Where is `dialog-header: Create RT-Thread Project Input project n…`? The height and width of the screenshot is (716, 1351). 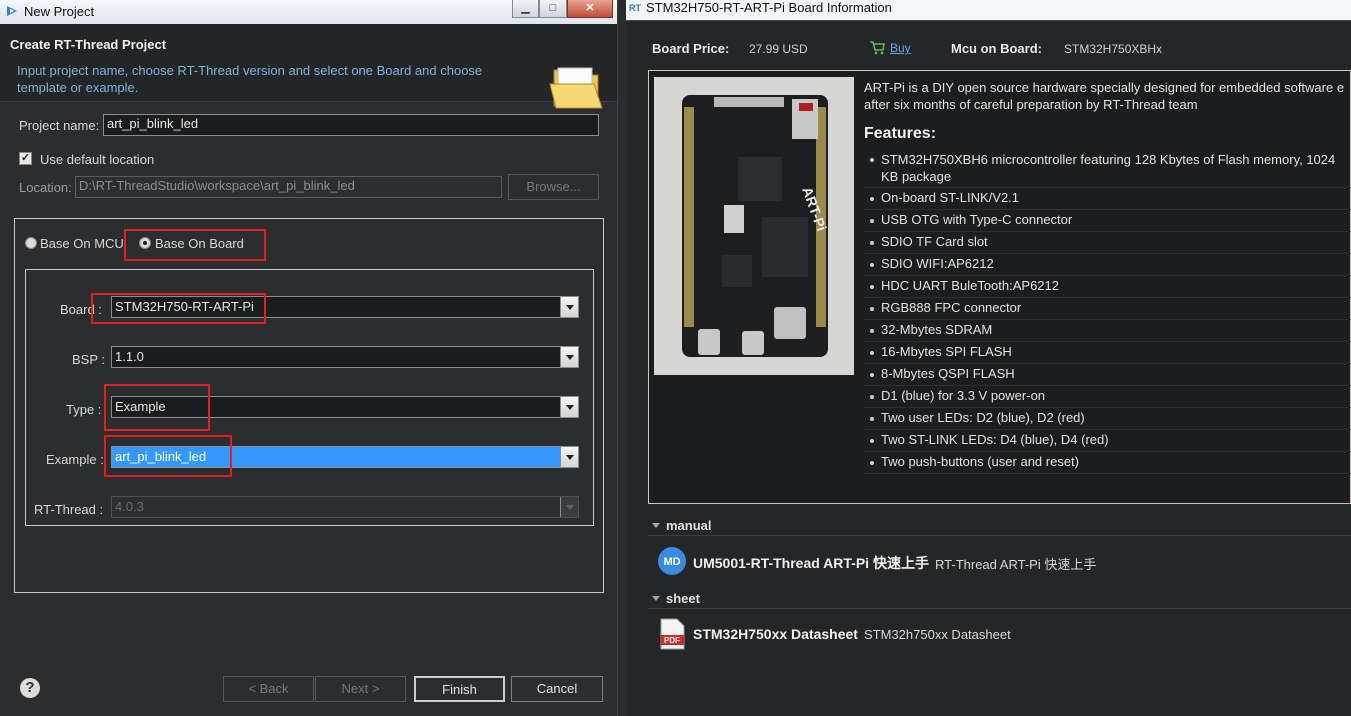
dialog-header: Create RT-Thread Project Input project n… is located at coordinates (308, 66).